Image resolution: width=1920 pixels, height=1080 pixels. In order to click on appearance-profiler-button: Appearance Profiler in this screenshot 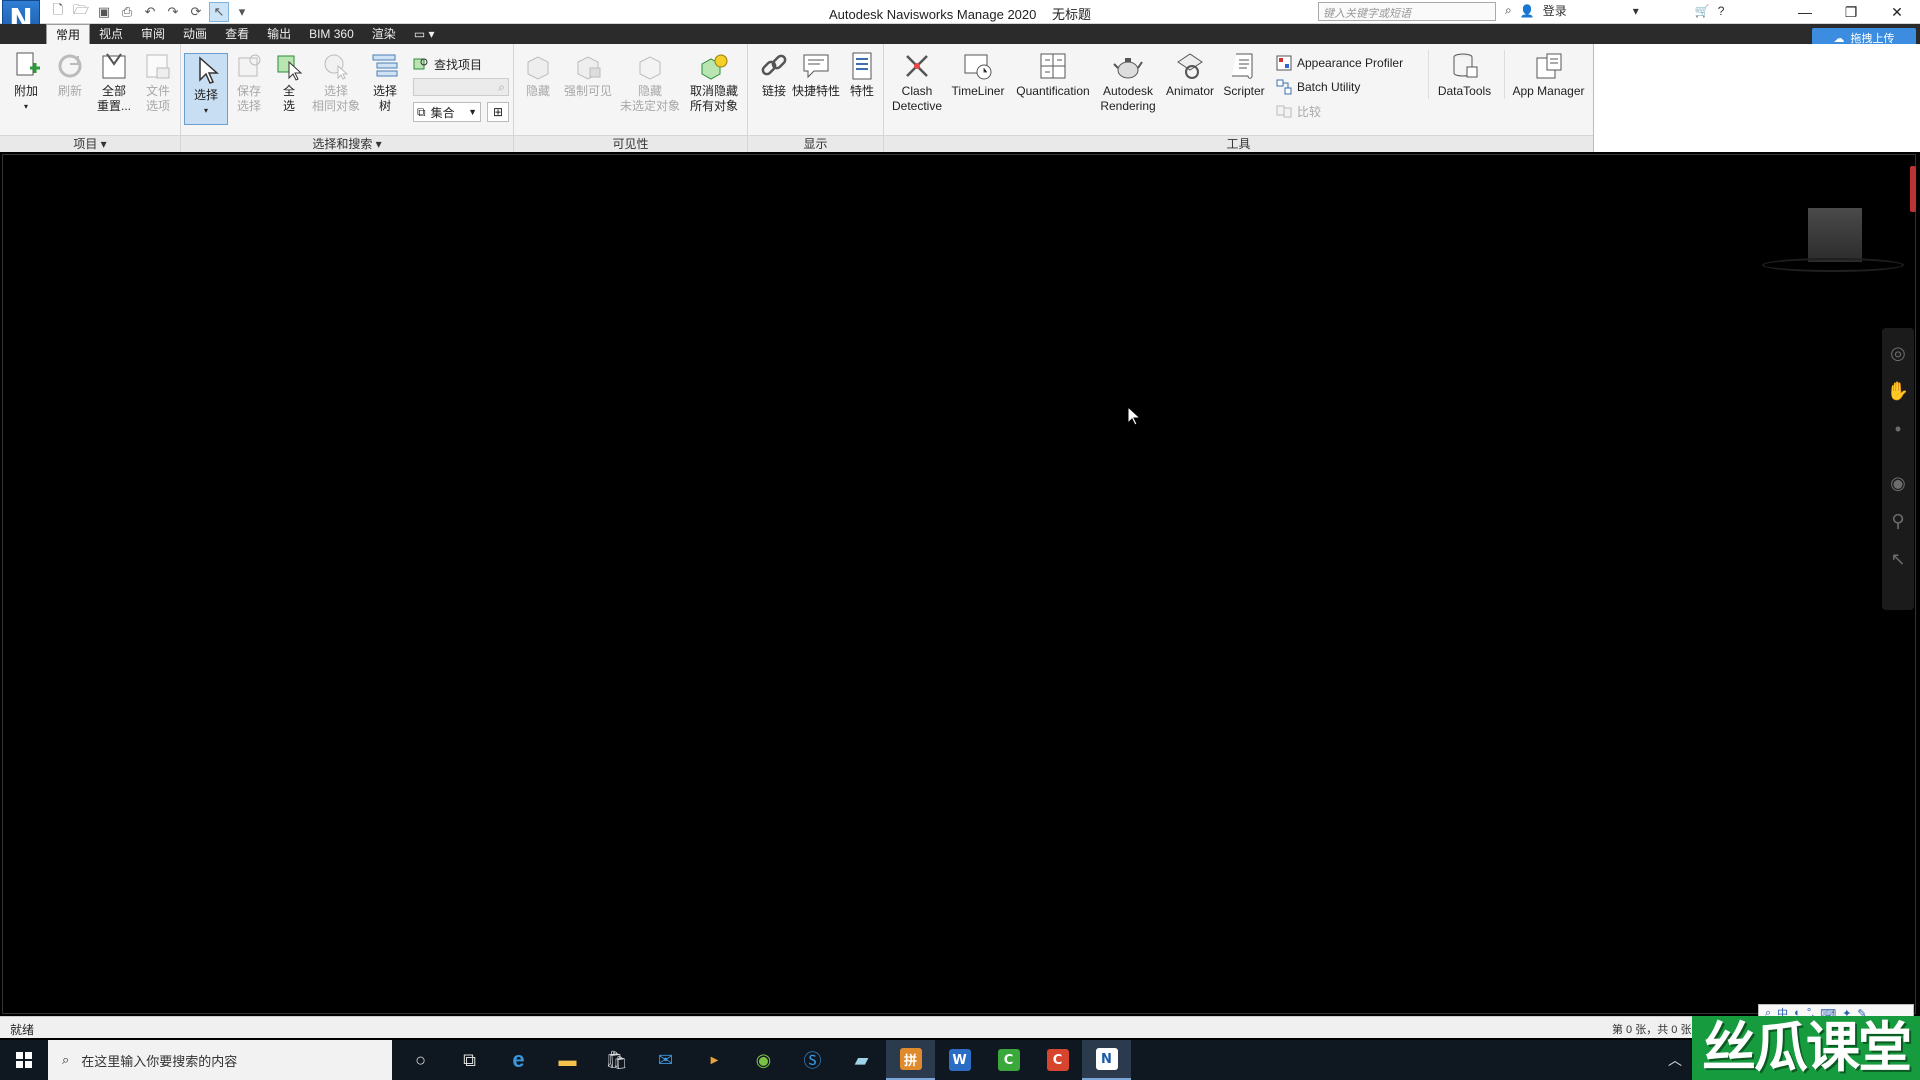, I will do `click(1339, 63)`.